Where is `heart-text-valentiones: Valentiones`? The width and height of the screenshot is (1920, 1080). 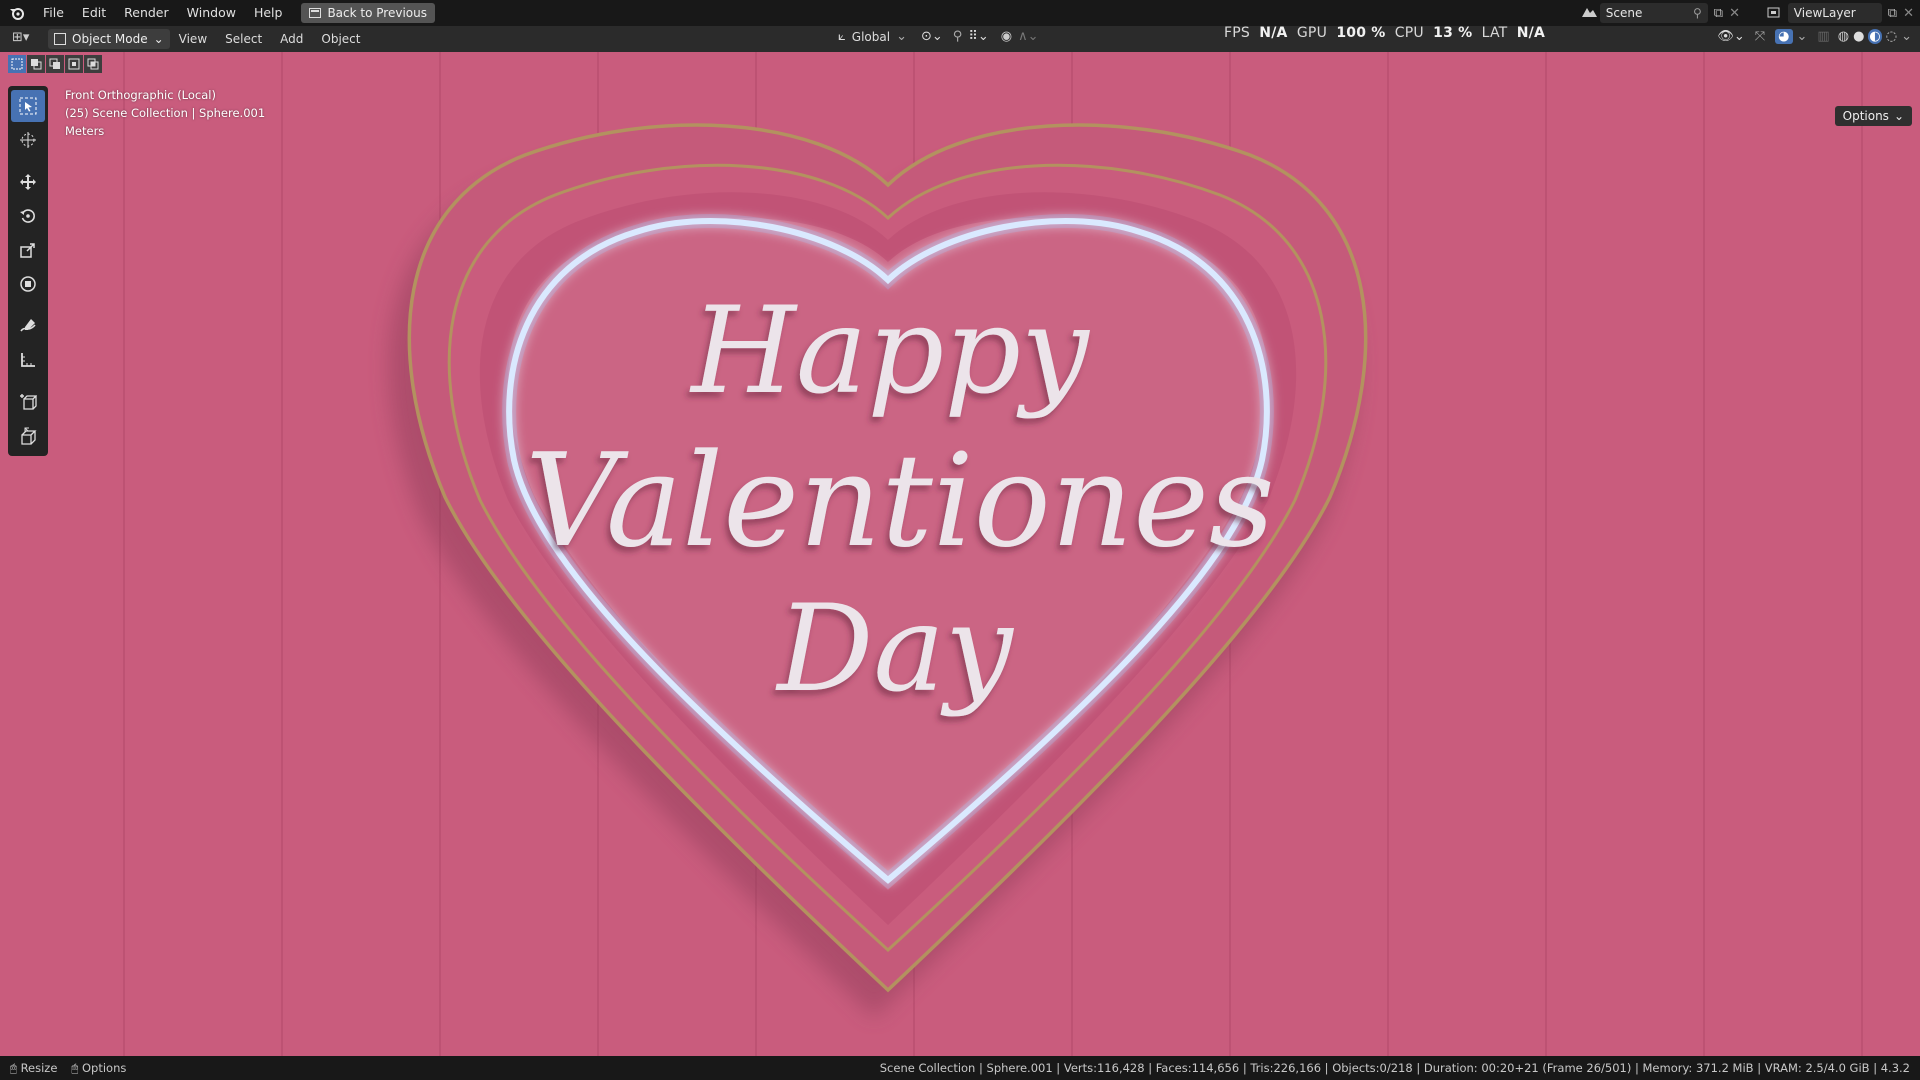
heart-text-valentiones: Valentiones is located at coordinates (899, 501).